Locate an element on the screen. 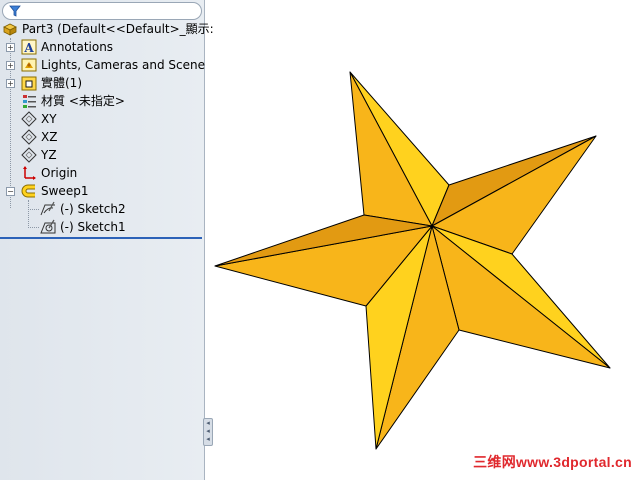  material-icon is located at coordinates (29, 101).